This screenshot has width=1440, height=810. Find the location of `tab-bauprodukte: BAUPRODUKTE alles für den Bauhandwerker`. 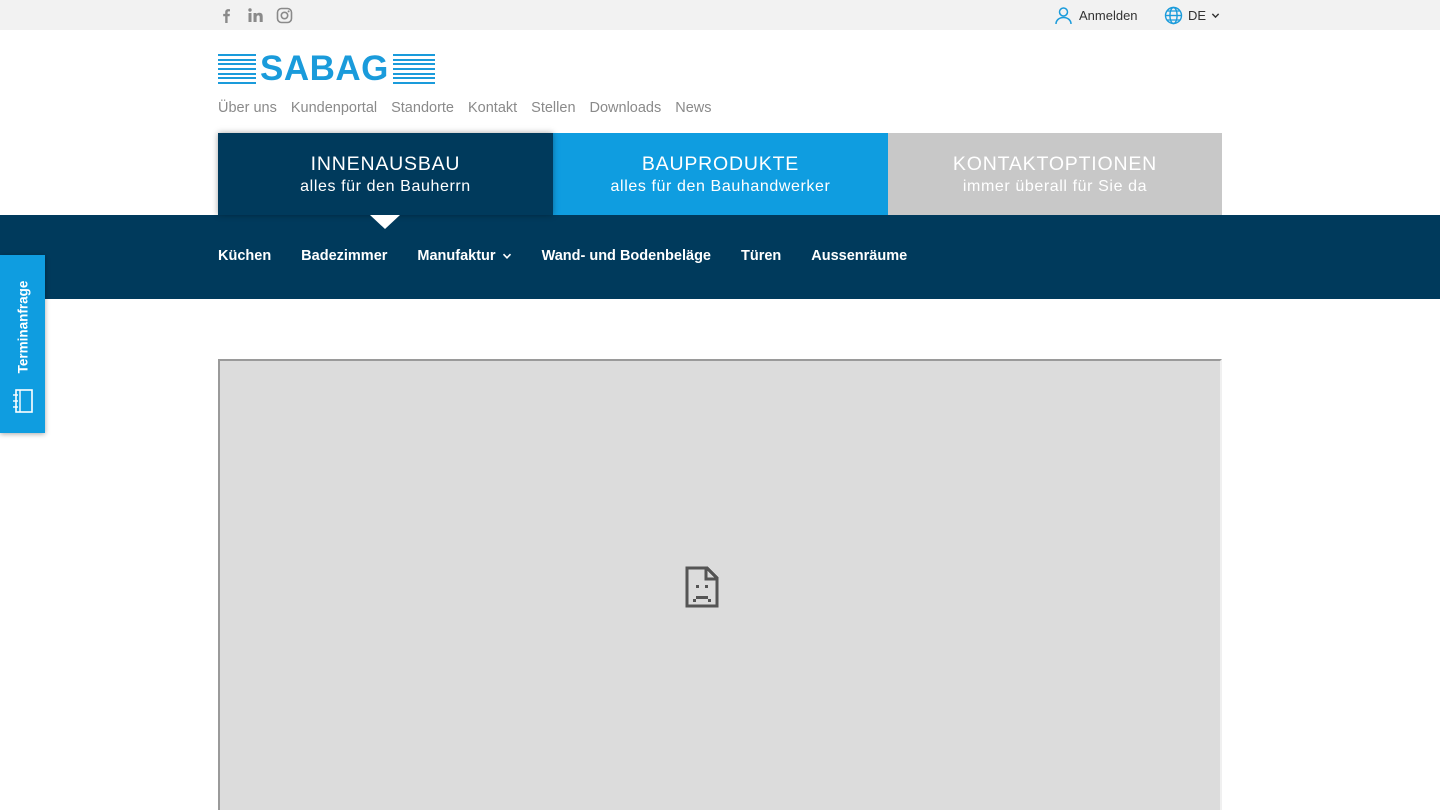

tab-bauprodukte: BAUPRODUKTE alles für den Bauhandwerker is located at coordinates (720, 174).